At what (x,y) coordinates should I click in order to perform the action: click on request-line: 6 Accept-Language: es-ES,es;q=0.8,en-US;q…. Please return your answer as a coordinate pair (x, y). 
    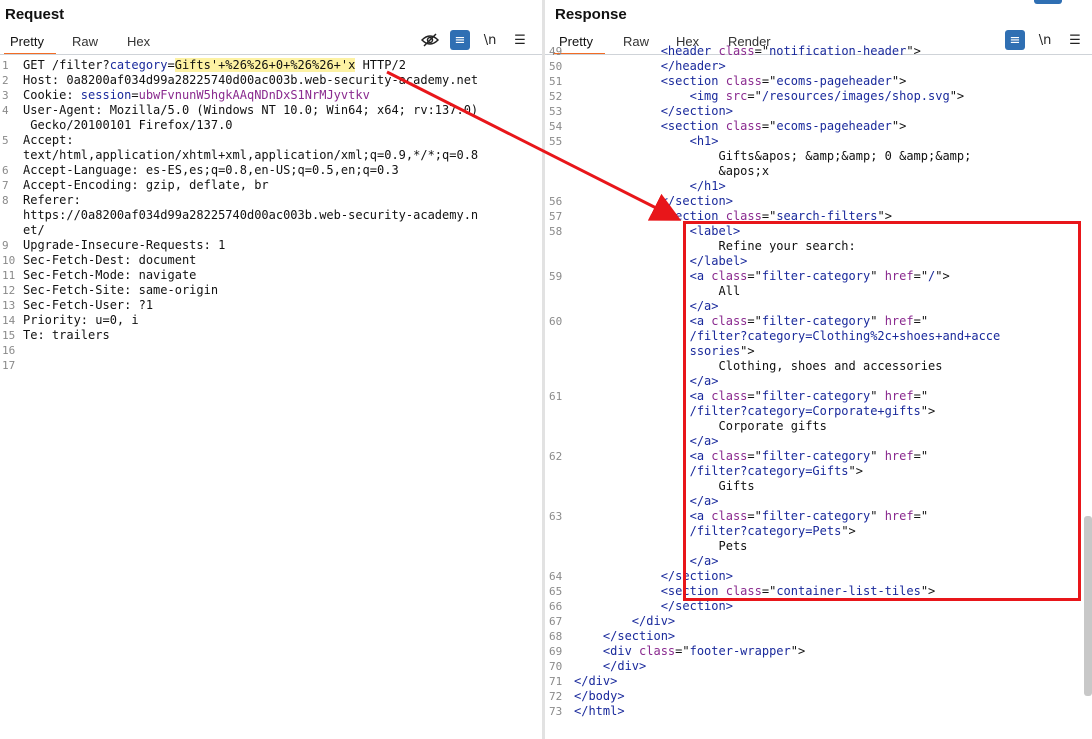
    Looking at the image, I should click on (271, 170).